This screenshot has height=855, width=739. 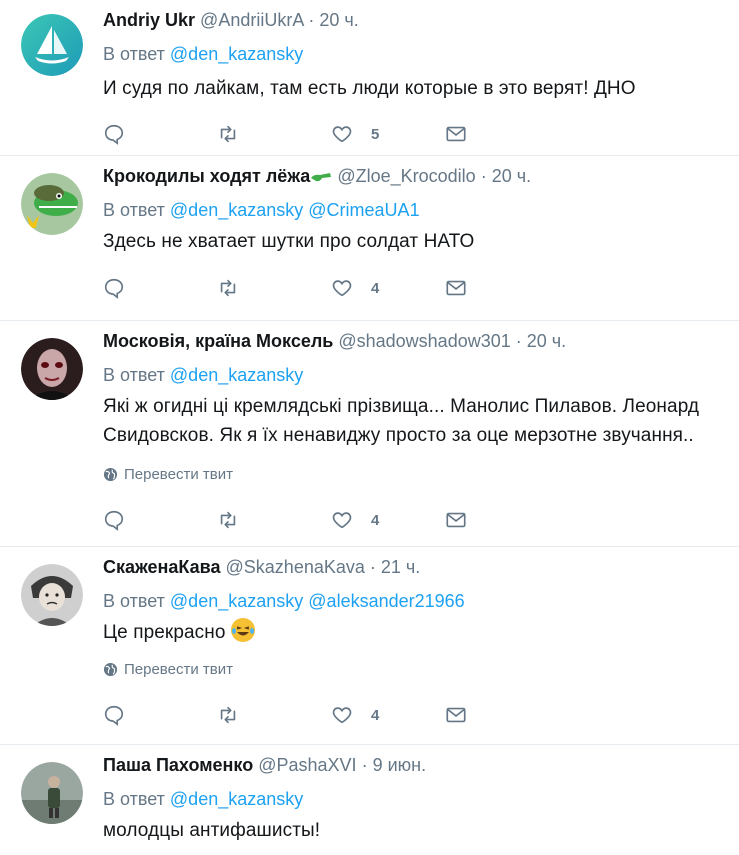 What do you see at coordinates (400, 567) in the screenshot?
I see `timestamp: 21 ч.` at bounding box center [400, 567].